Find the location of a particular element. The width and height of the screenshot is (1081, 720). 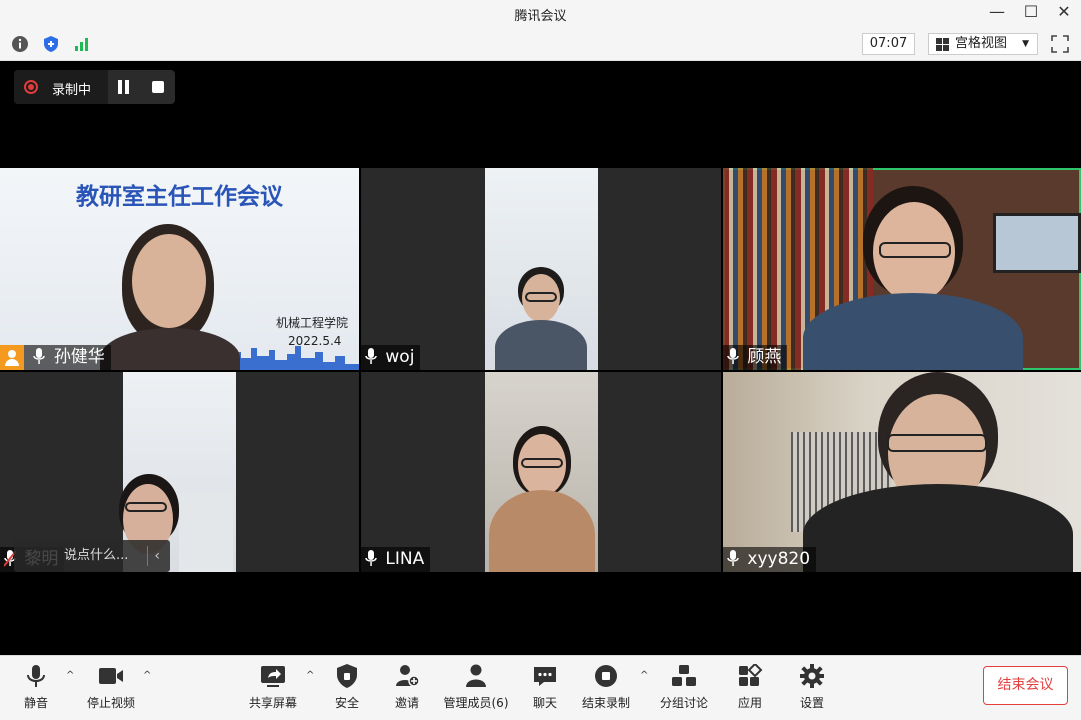

participant-name-tag: LINA is located at coordinates (396, 559).